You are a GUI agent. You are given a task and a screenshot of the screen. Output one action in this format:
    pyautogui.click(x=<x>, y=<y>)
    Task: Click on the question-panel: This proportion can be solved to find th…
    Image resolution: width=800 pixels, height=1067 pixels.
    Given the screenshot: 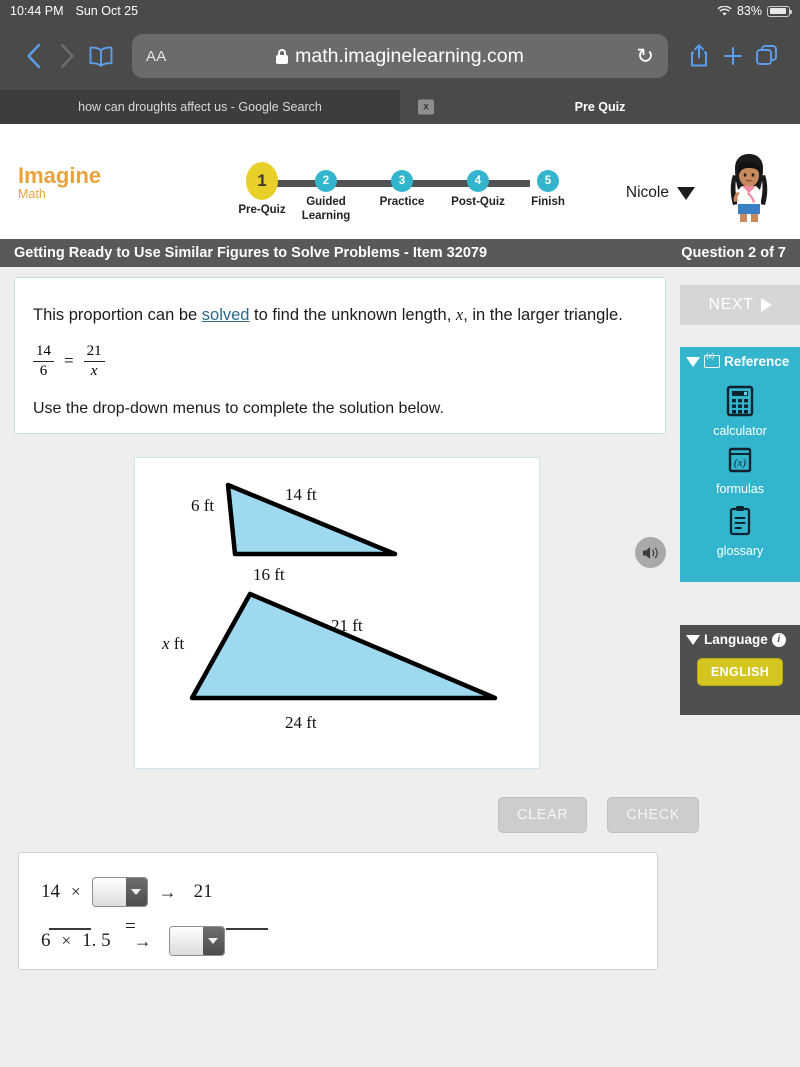 What is the action you would take?
    pyautogui.click(x=340, y=355)
    